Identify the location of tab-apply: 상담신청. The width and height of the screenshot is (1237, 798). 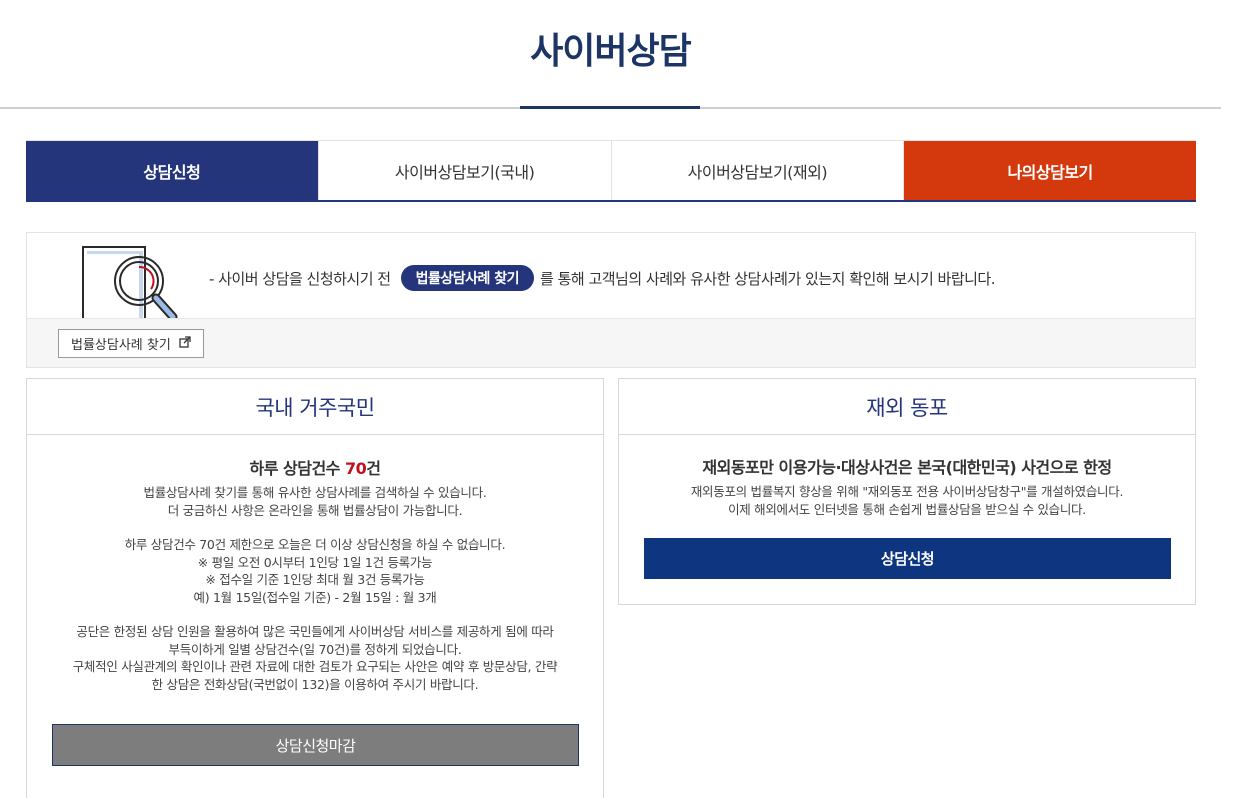
(172, 170).